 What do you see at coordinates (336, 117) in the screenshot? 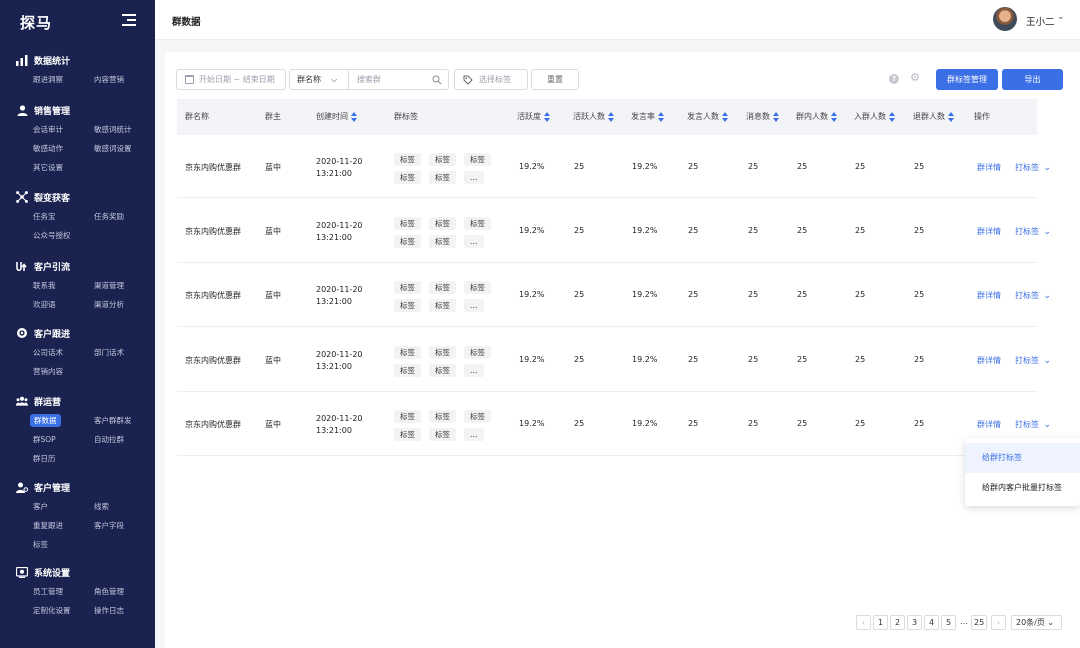
I see `col-created-time: 创建时间` at bounding box center [336, 117].